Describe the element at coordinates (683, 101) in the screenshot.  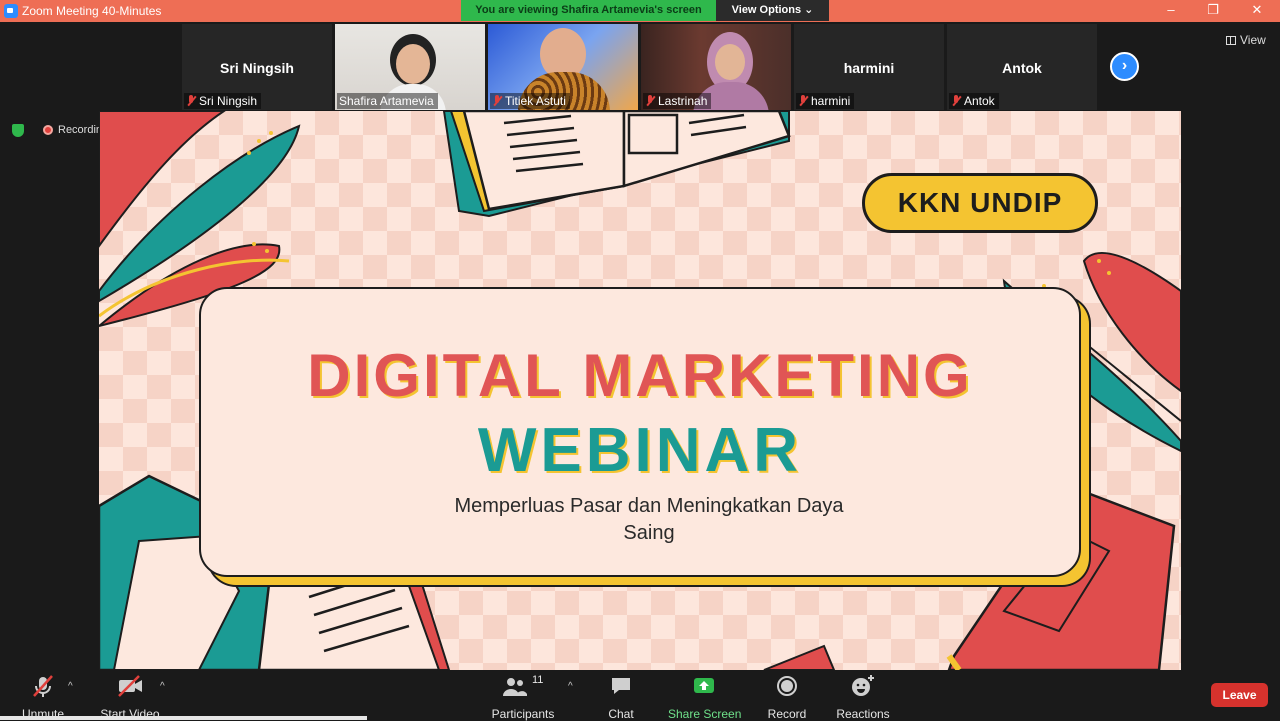
I see `participant-name: Lastrinah` at that location.